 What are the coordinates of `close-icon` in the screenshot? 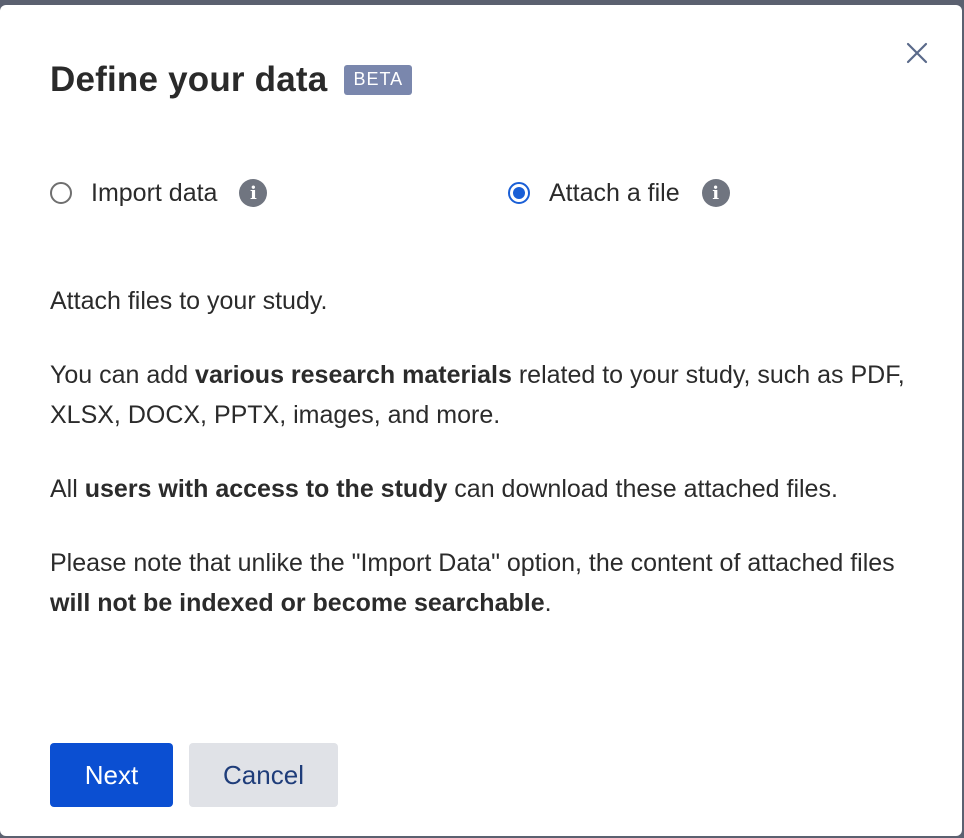 It's located at (917, 53).